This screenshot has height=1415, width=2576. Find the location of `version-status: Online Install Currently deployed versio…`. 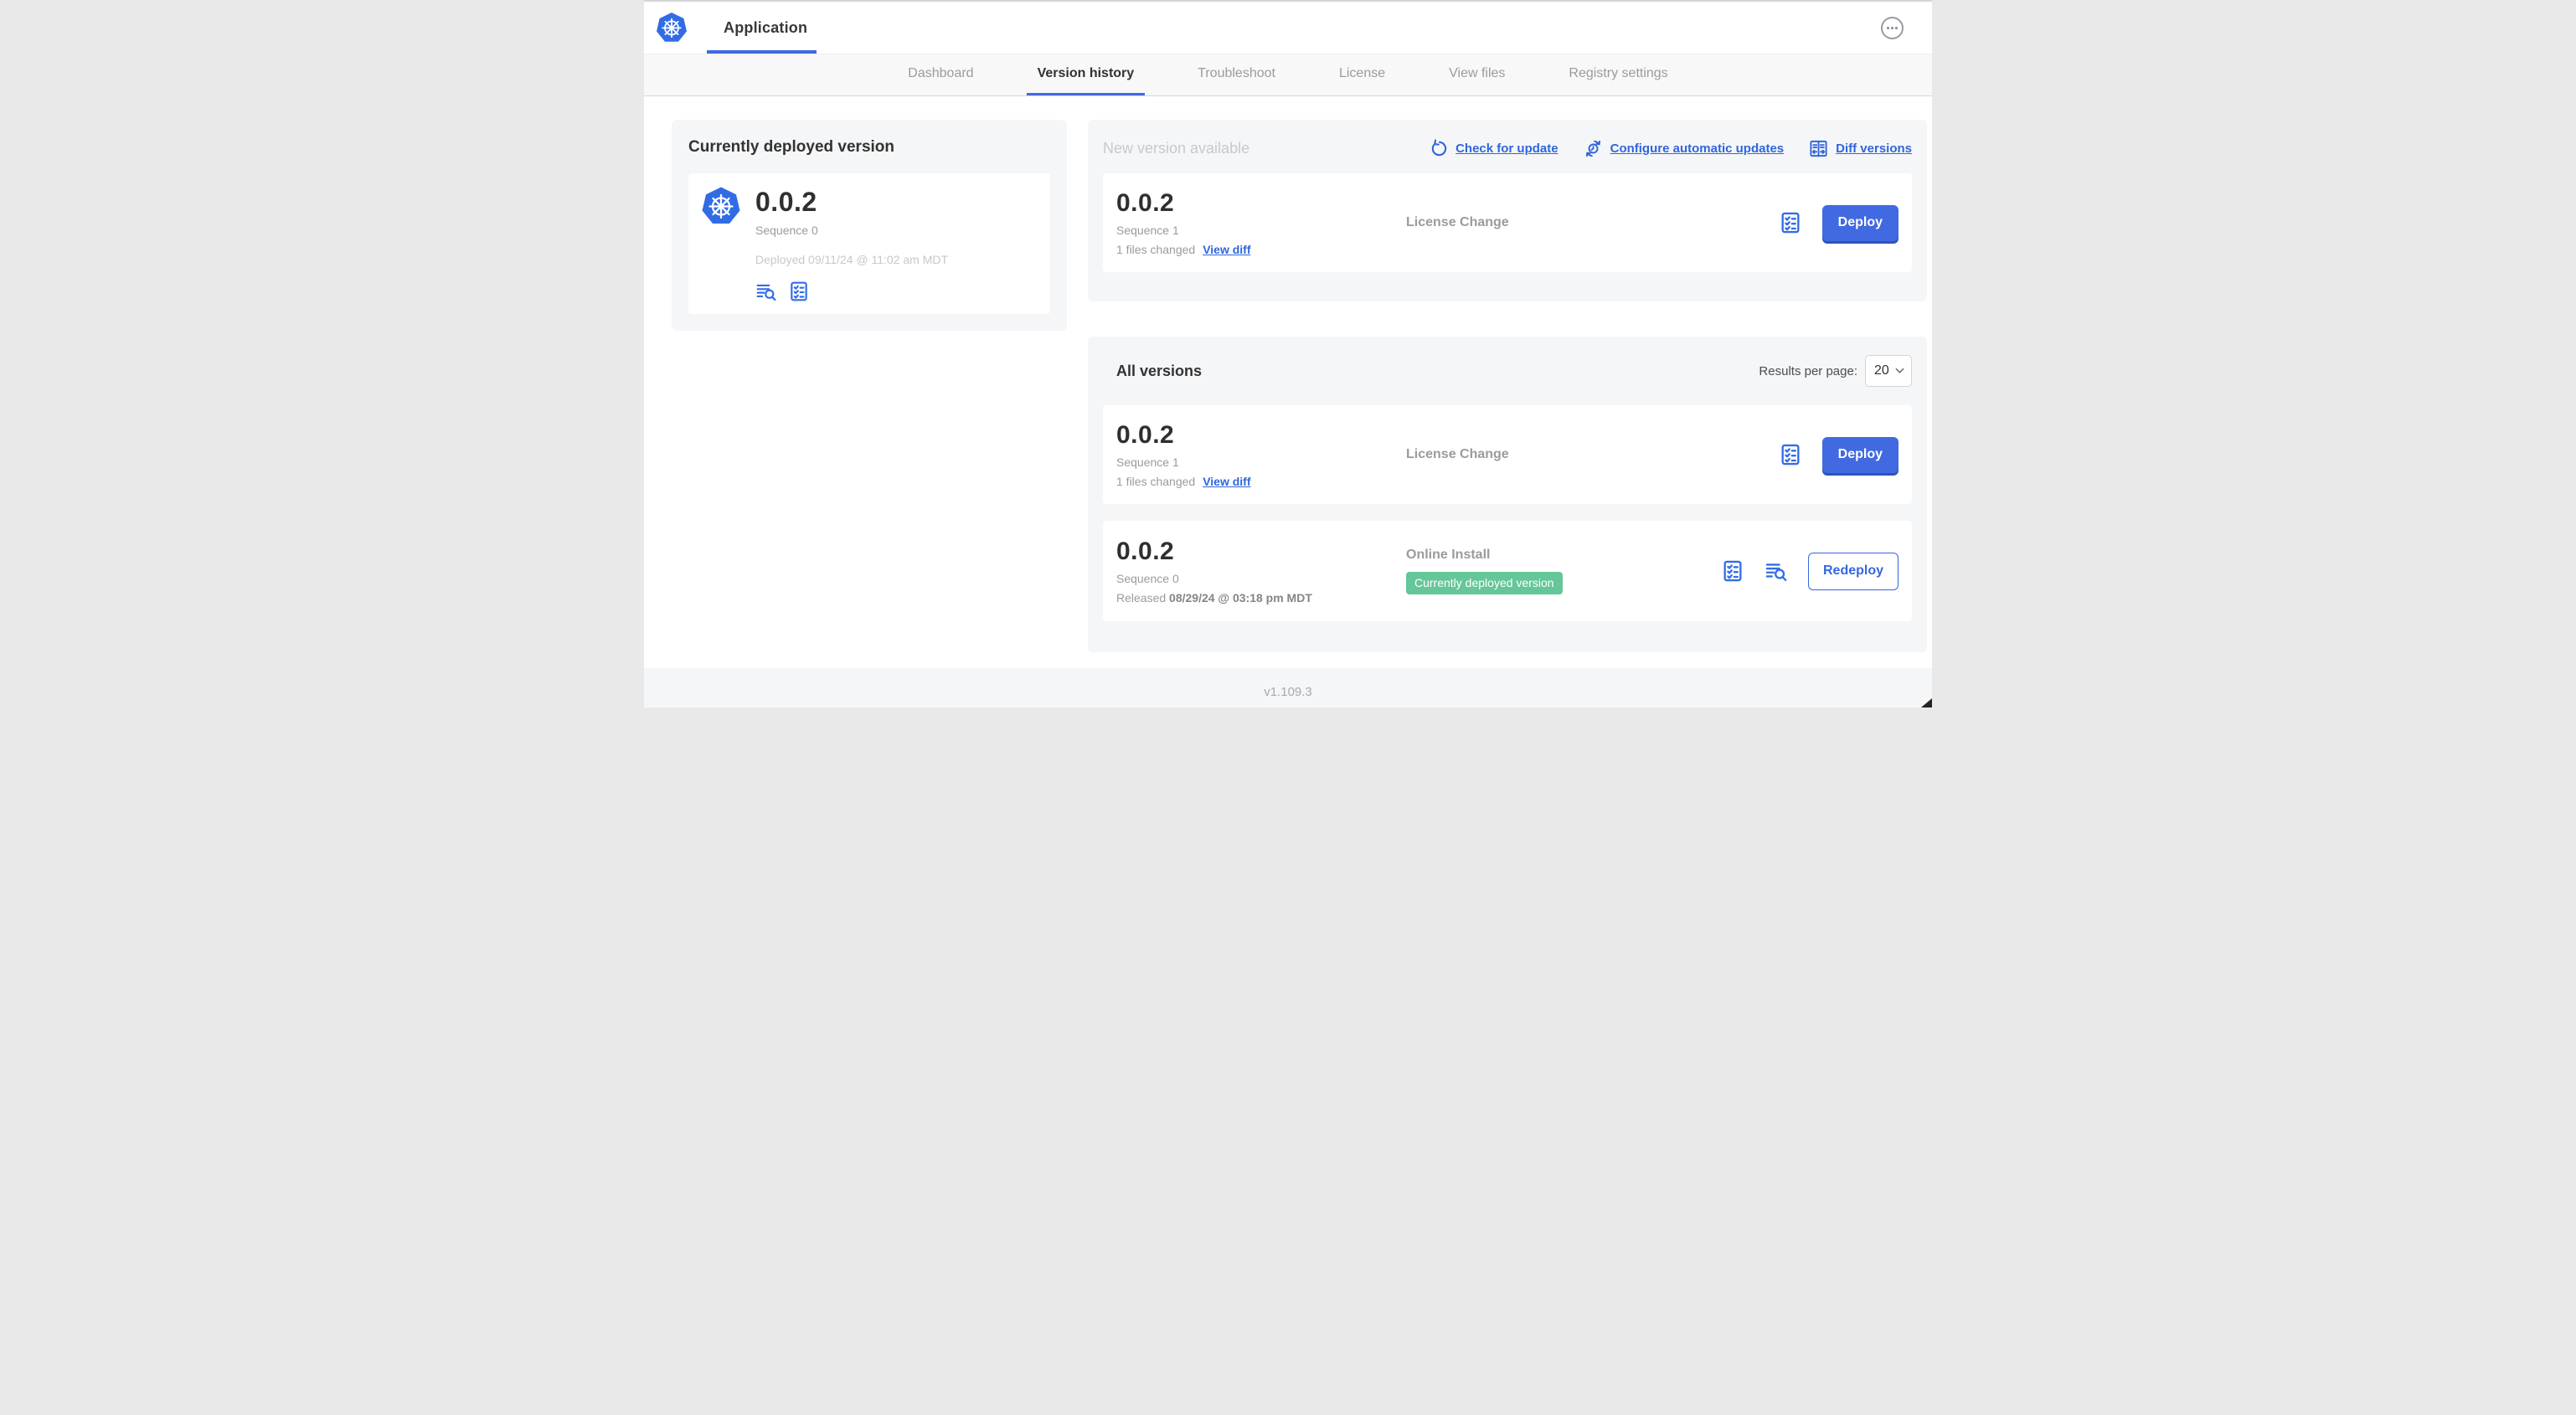

version-status: Online Install Currently deployed versio… is located at coordinates (1563, 571).